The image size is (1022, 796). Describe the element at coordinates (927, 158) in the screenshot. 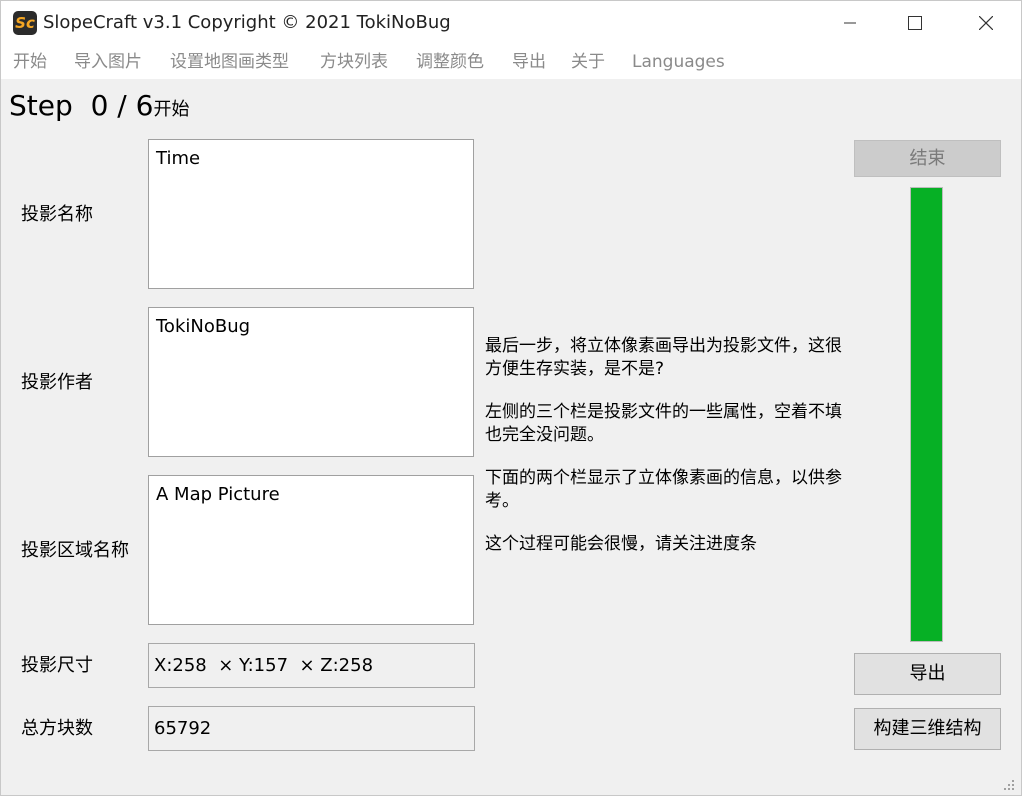

I see `finish-button: 结束` at that location.